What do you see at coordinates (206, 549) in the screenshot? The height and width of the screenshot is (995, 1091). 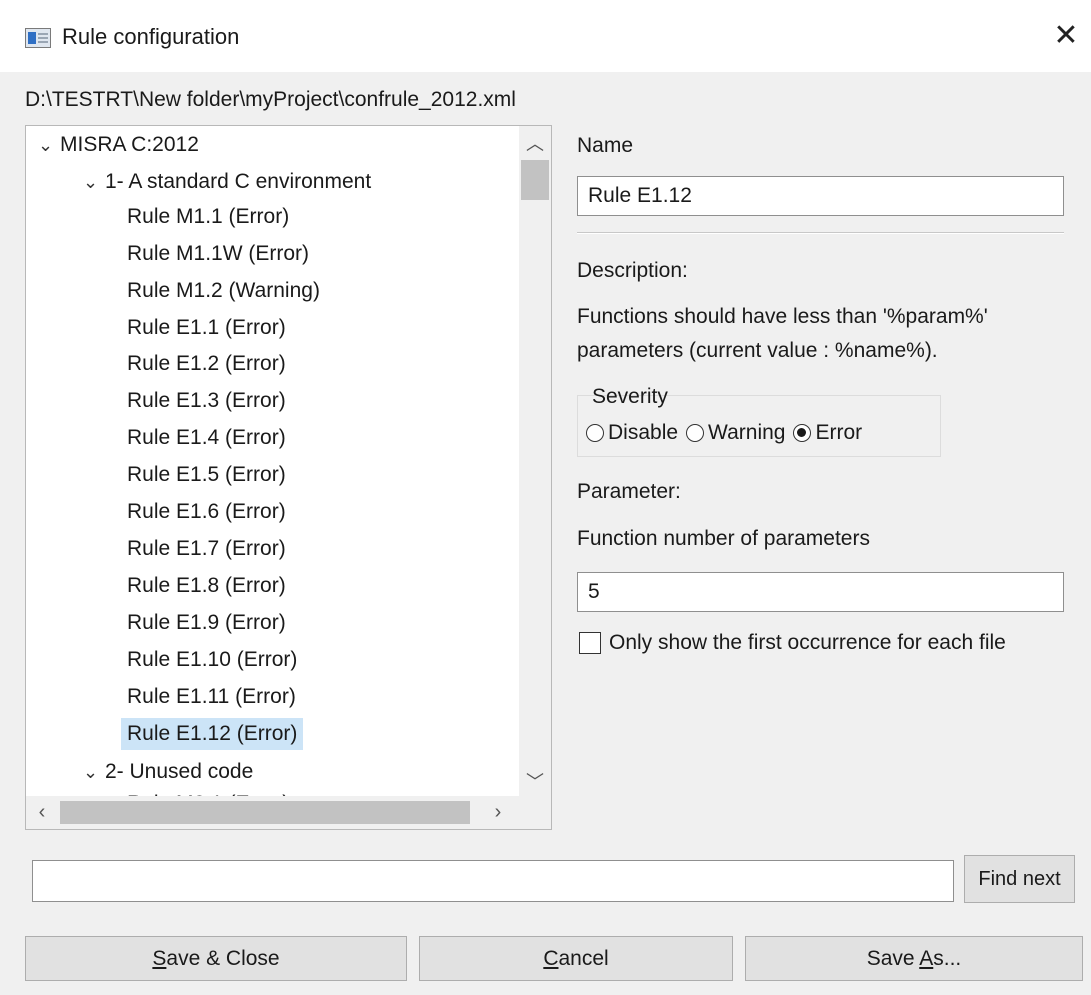 I see `tree-item-rule: Rule E1.7 (Error)` at bounding box center [206, 549].